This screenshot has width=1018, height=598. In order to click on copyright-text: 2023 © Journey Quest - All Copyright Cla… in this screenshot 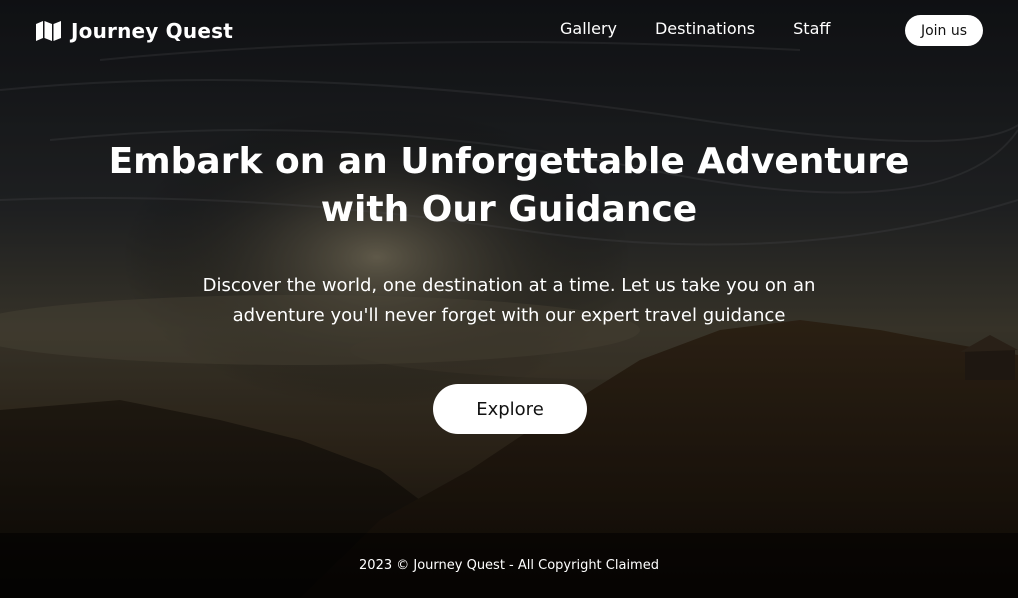, I will do `click(509, 565)`.